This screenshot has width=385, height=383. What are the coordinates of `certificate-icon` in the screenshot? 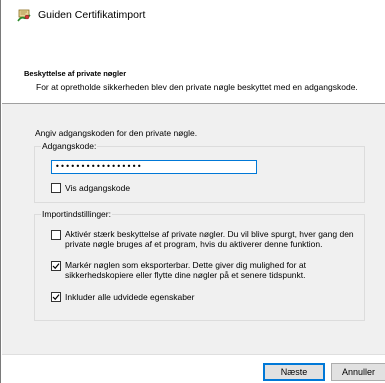 It's located at (24, 15).